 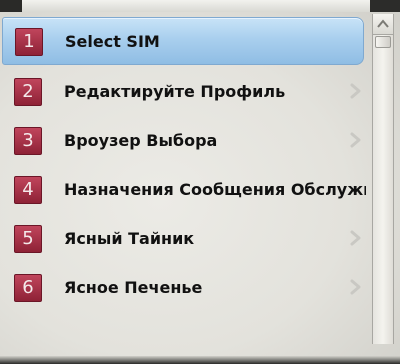 What do you see at coordinates (383, 42) in the screenshot?
I see `scroll-thumb` at bounding box center [383, 42].